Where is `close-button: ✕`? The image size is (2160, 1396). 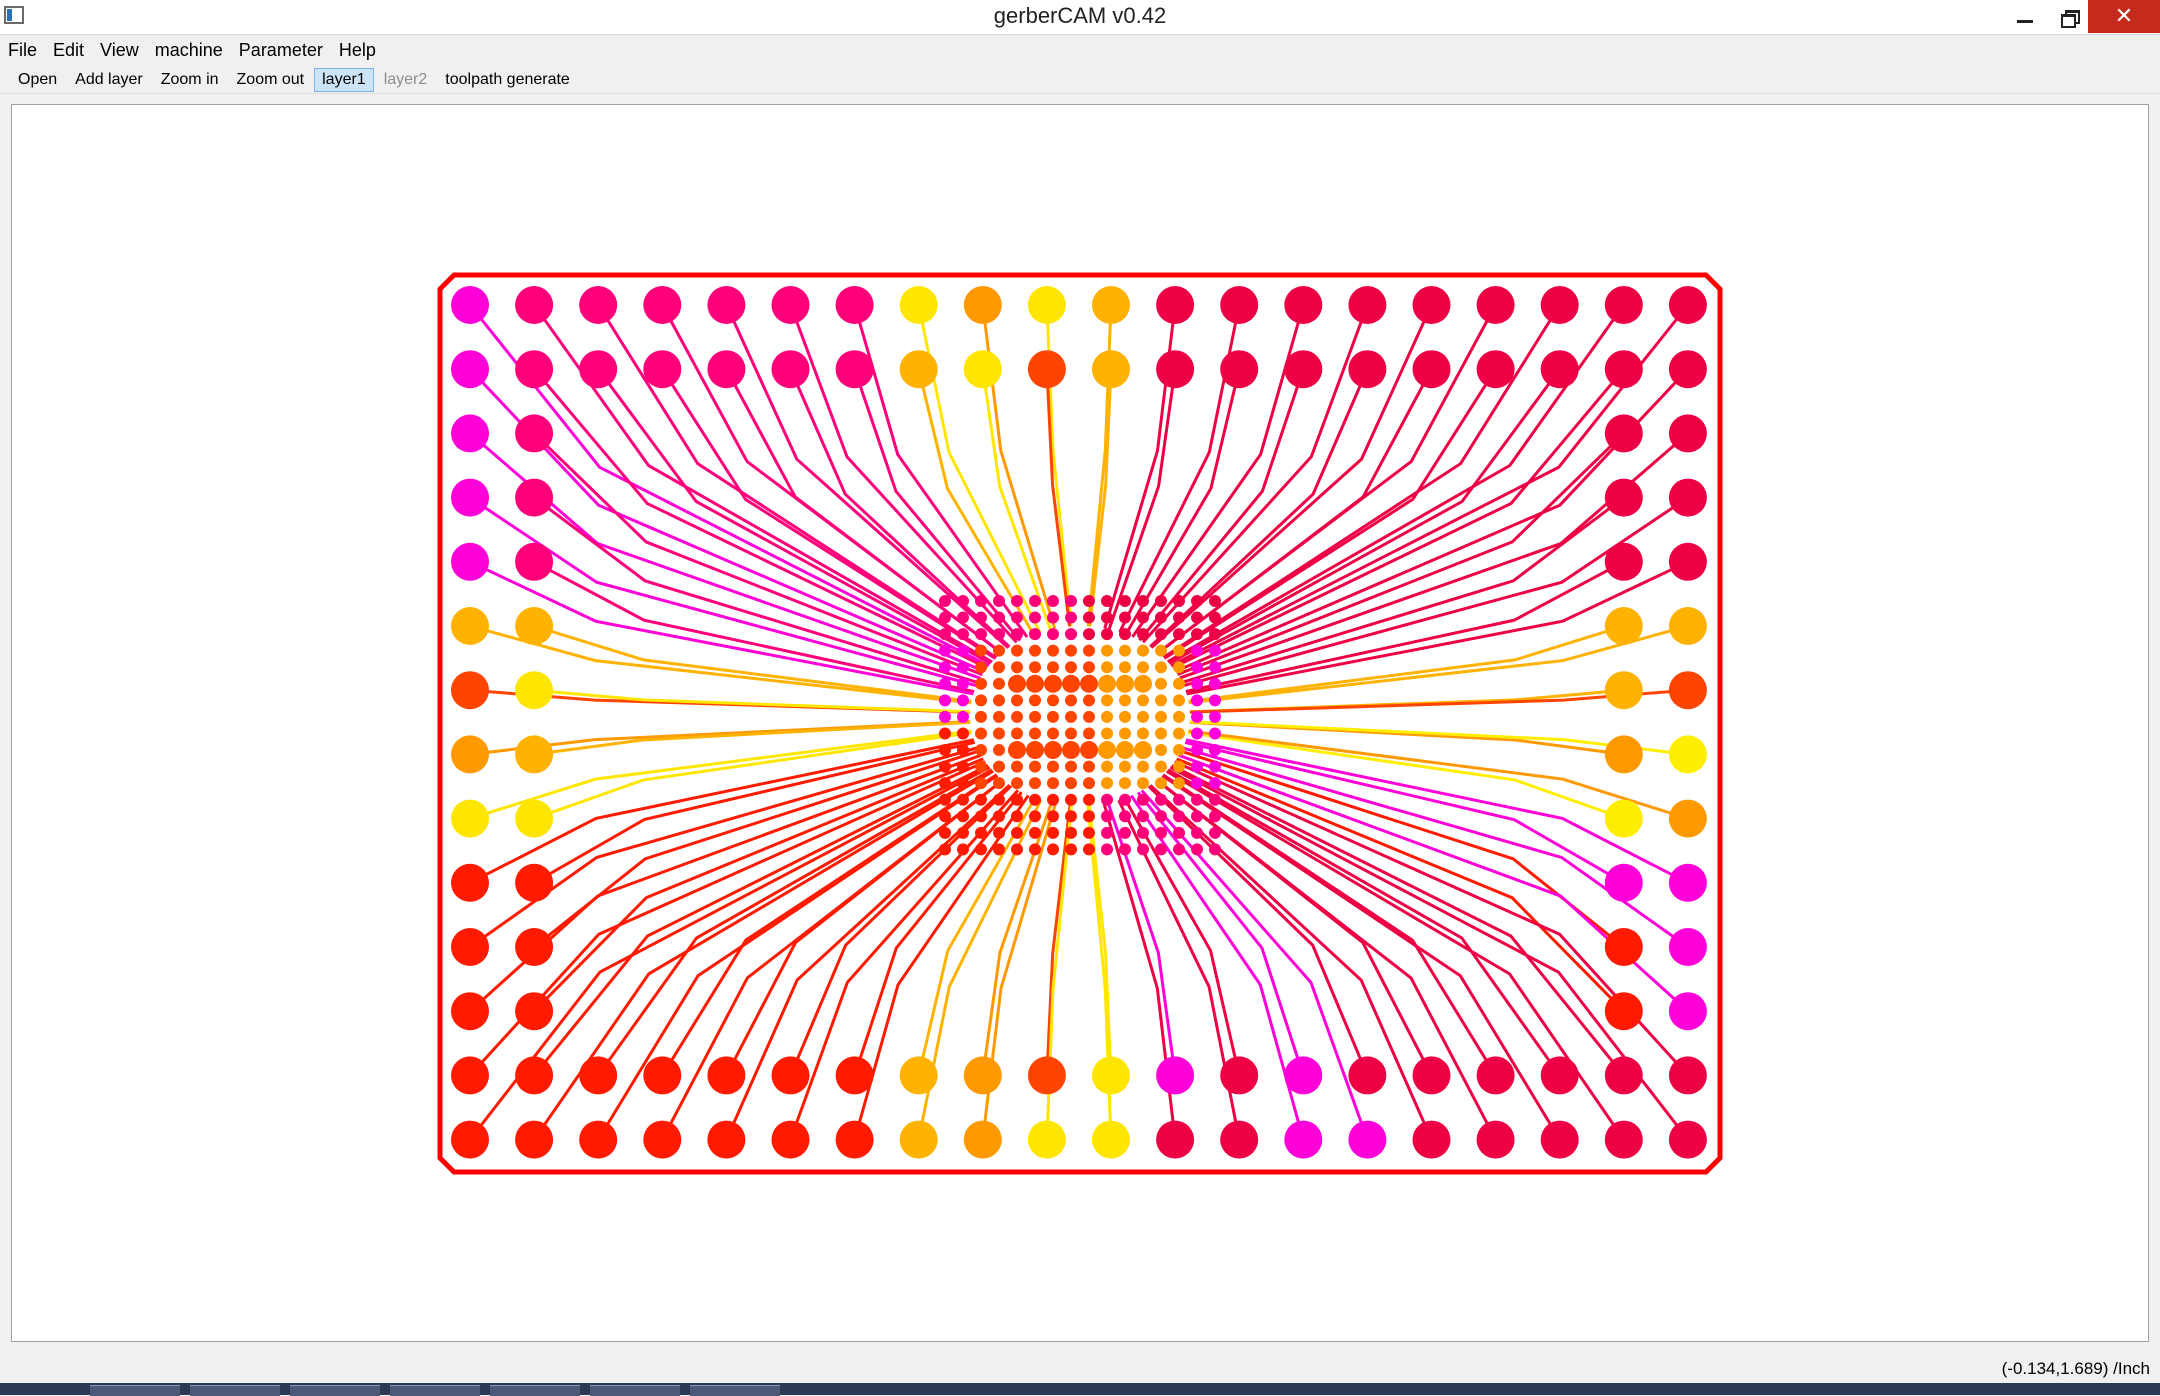
close-button: ✕ is located at coordinates (2124, 16).